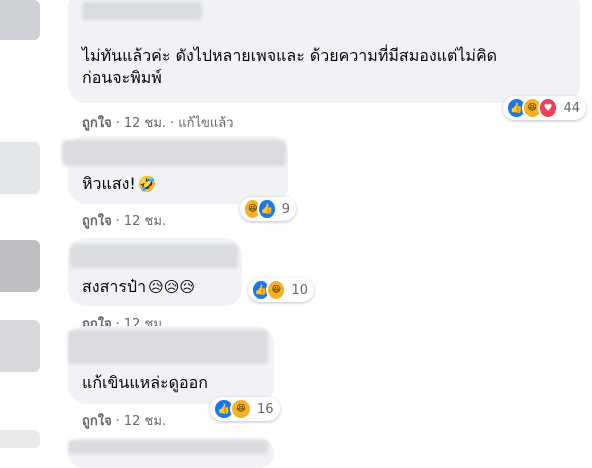 The width and height of the screenshot is (592, 468). Describe the element at coordinates (119, 183) in the screenshot. I see `comment-text: หิวแสง! 🤣` at that location.